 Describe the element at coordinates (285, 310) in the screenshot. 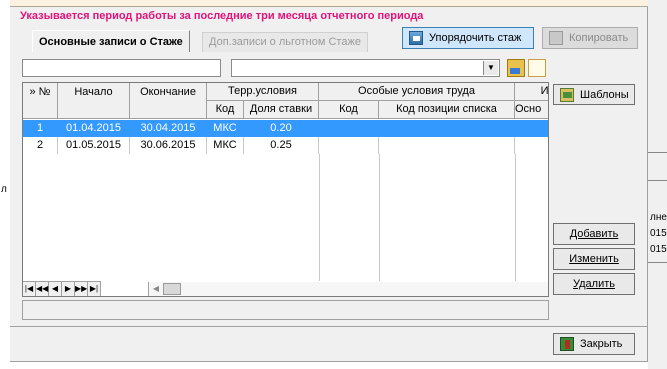

I see `status-bar` at that location.